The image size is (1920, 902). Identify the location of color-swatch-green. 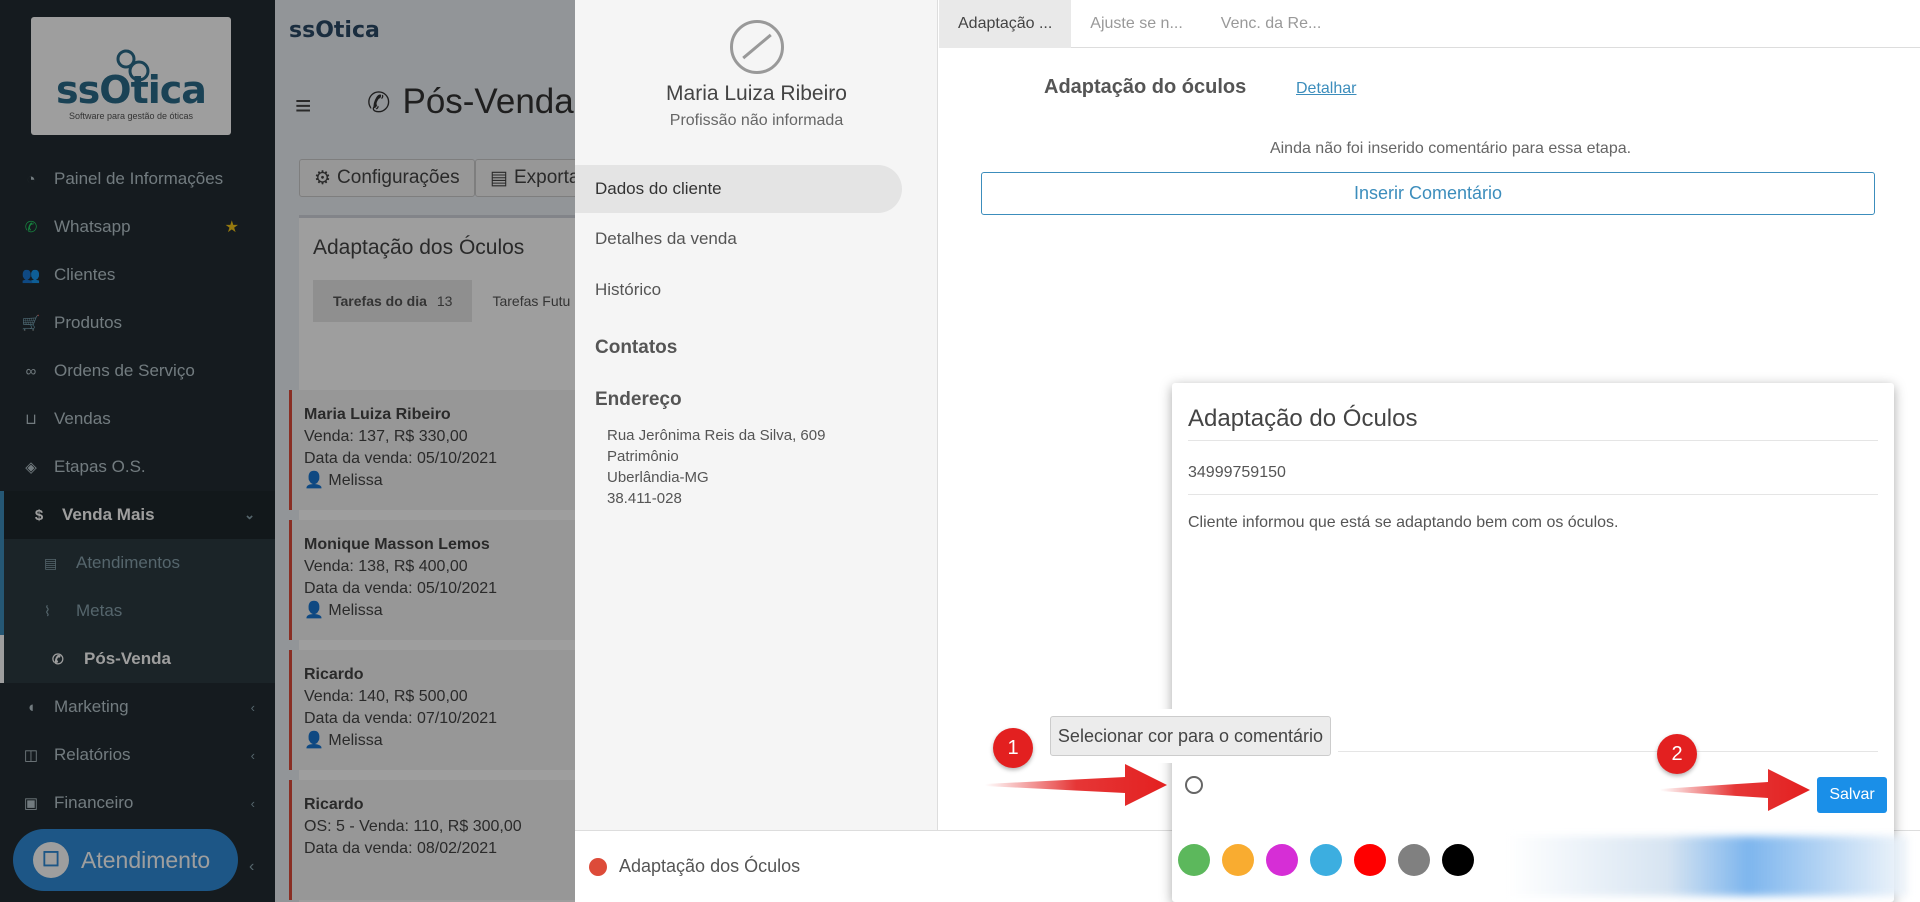
(1194, 860).